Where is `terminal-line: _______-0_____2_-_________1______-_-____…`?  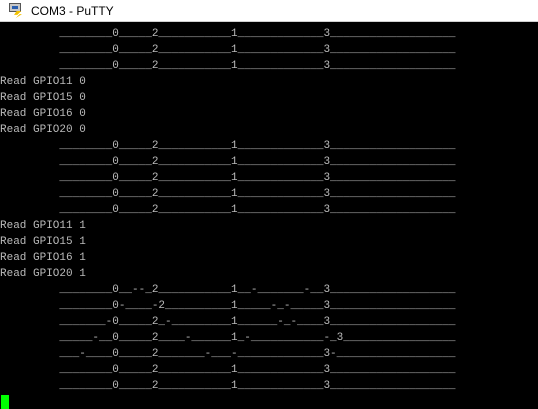
terminal-line: _______-0_____2_-_________1______-_-____… is located at coordinates (228, 322).